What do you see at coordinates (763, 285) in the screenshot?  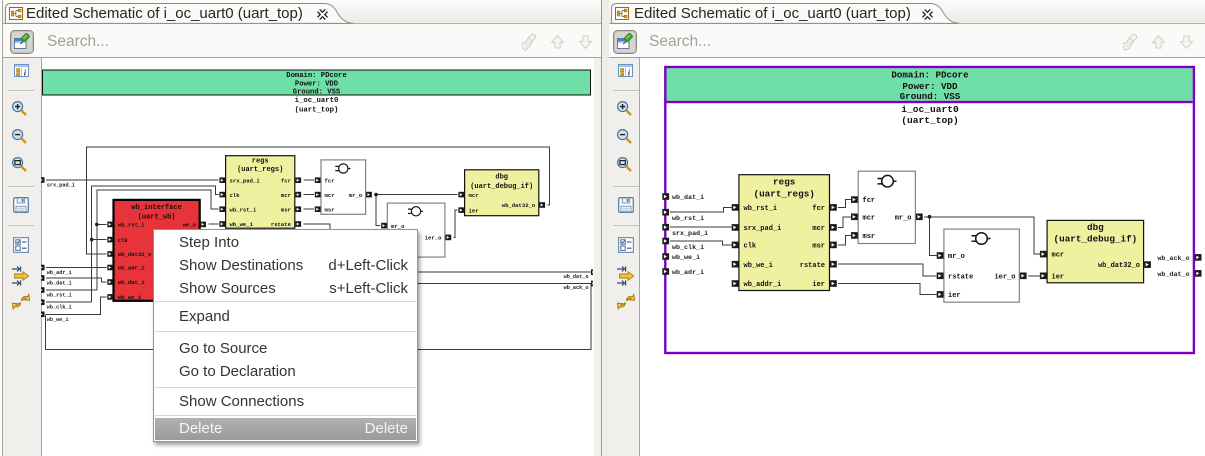 I see `svg-text: wb_addr_i` at bounding box center [763, 285].